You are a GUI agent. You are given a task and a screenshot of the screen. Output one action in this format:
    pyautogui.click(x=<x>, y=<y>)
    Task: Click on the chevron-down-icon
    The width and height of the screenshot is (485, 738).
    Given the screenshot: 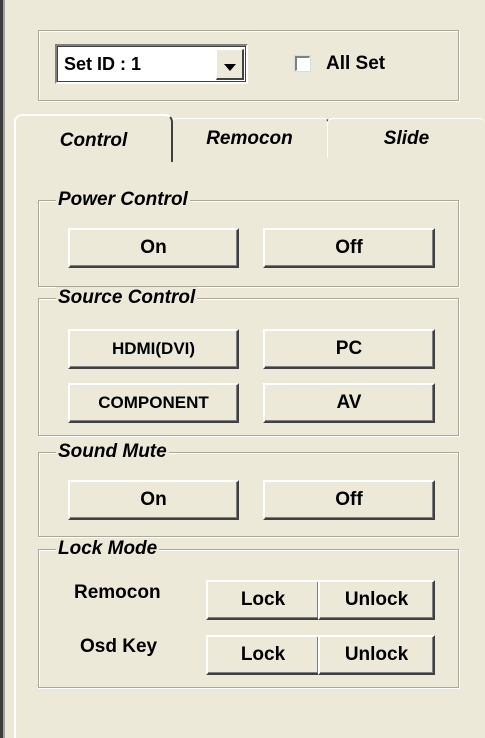 What is the action you would take?
    pyautogui.click(x=229, y=67)
    